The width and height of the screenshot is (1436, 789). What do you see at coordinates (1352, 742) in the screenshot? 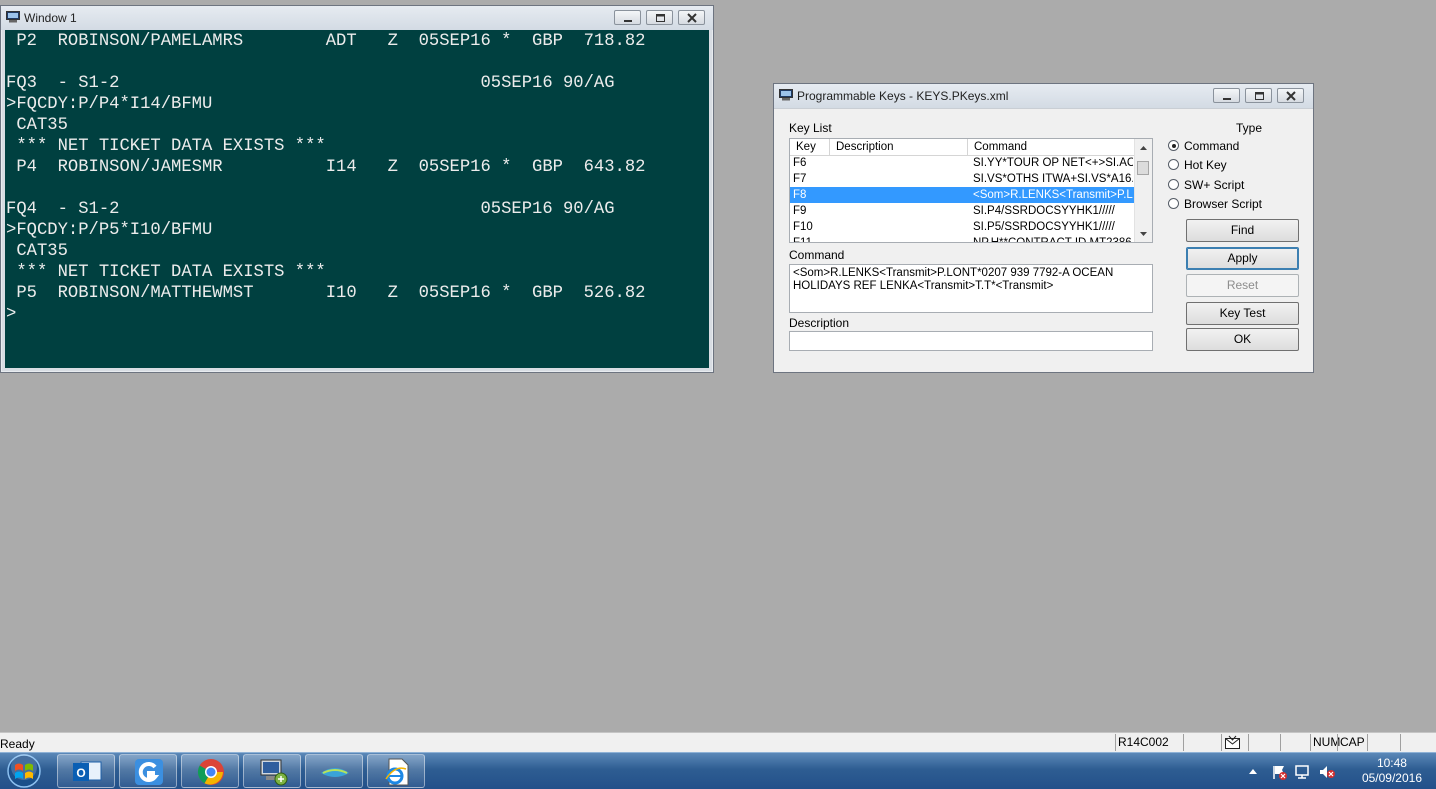
I see `caps-lock-indicator: CAP` at bounding box center [1352, 742].